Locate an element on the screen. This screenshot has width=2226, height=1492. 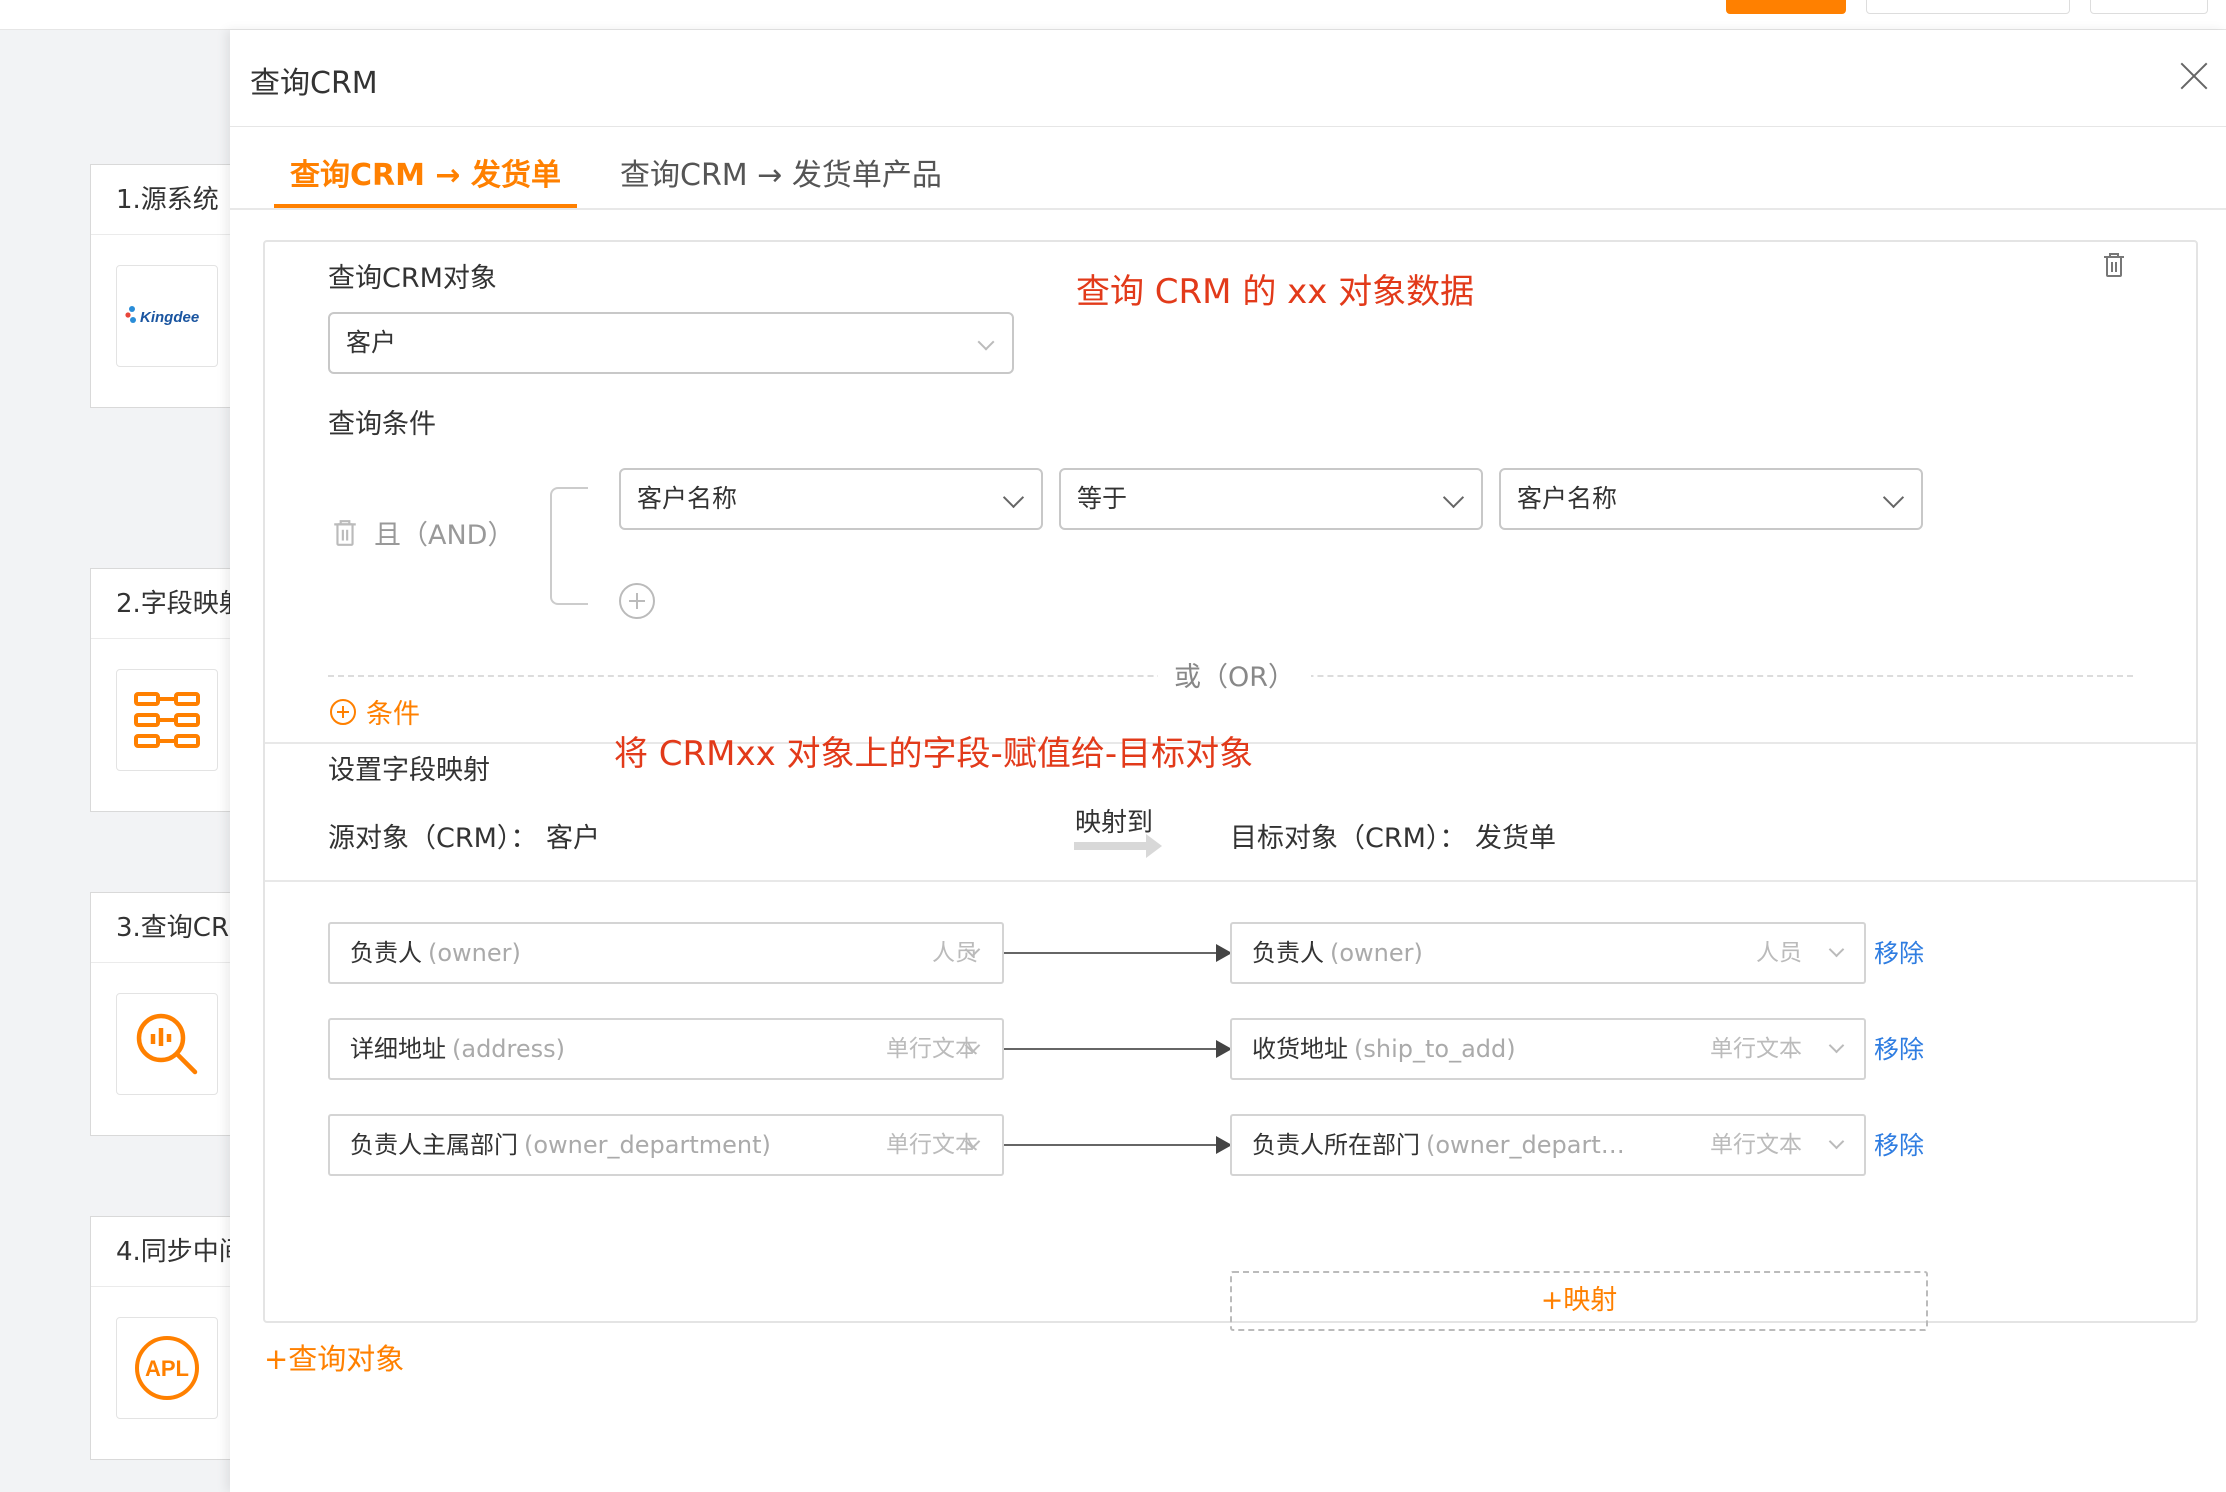
step-title: 4.同步中间 is located at coordinates (165, 1252).